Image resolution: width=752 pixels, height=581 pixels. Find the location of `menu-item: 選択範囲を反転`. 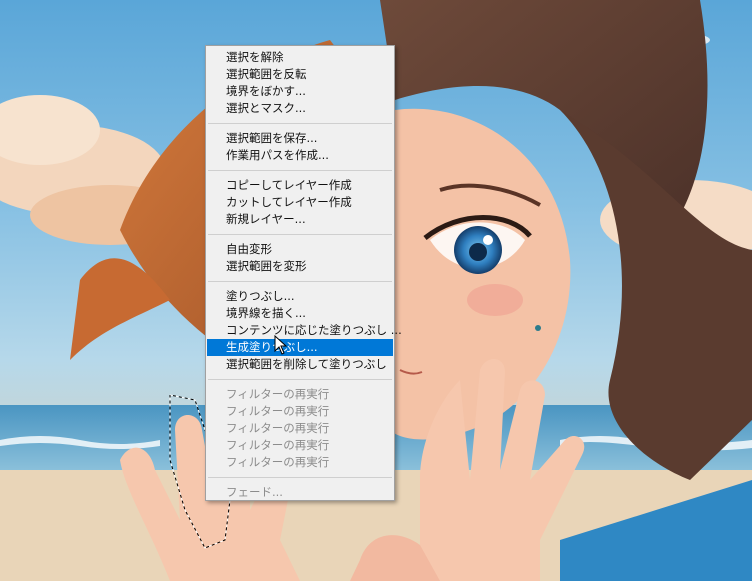

menu-item: 選択範囲を反転 is located at coordinates (300, 74).